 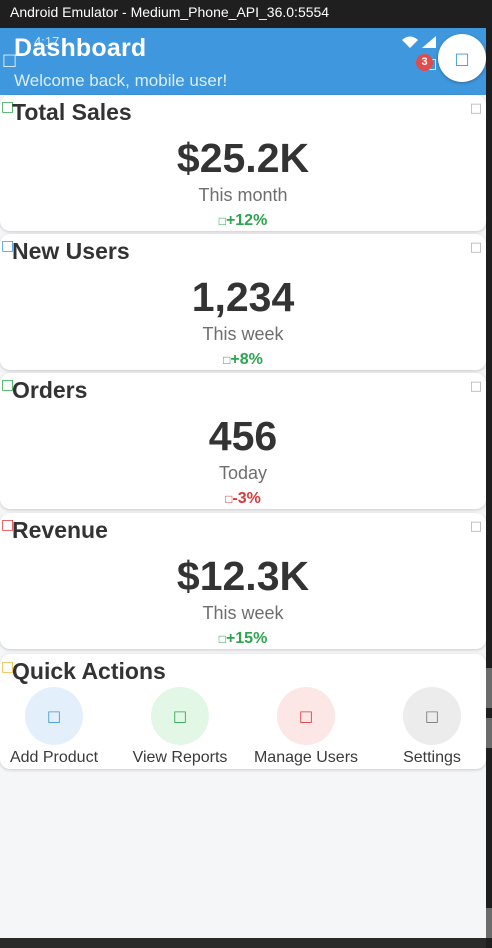 I want to click on signal-icon, so click(x=429, y=42).